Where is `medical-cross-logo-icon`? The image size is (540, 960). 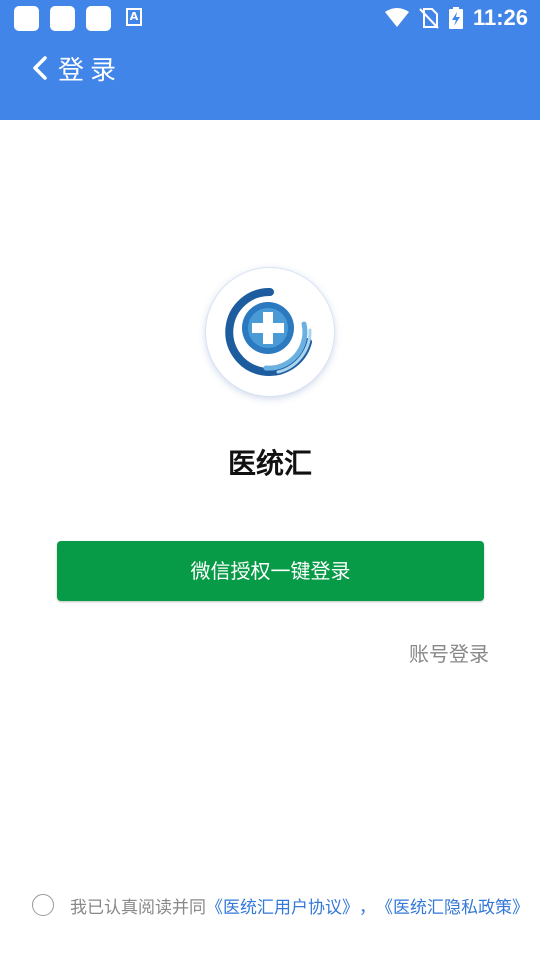
medical-cross-logo-icon is located at coordinates (268, 331).